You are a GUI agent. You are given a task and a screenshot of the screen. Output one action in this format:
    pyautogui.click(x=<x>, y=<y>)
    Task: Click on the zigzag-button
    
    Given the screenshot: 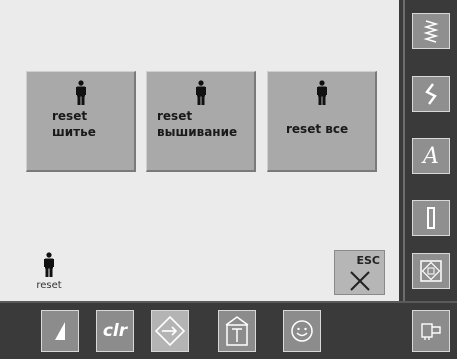 What is the action you would take?
    pyautogui.click(x=431, y=94)
    